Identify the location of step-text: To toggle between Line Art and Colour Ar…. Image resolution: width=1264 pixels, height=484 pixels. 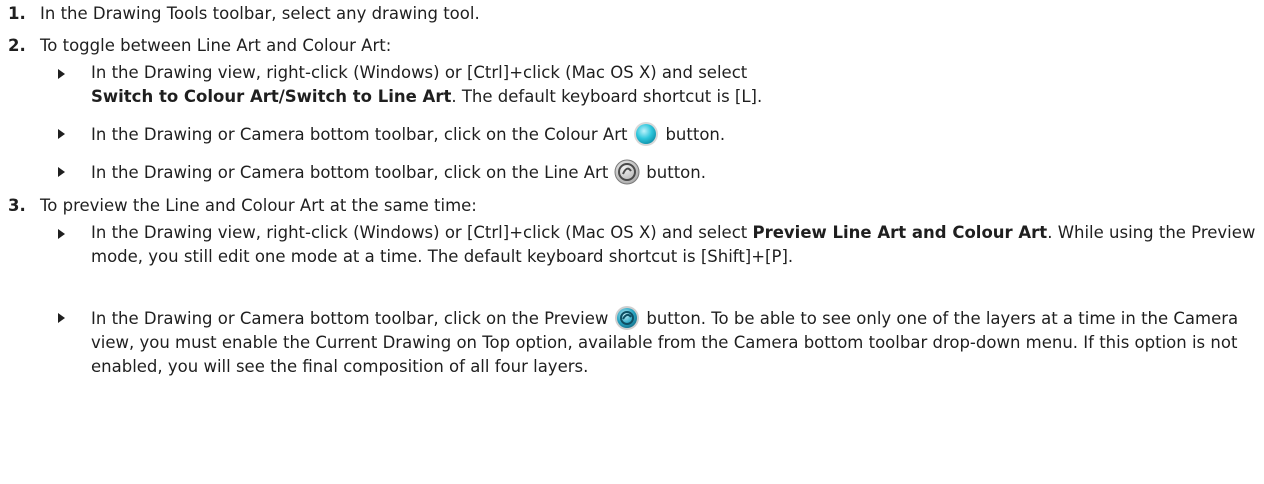
(216, 45).